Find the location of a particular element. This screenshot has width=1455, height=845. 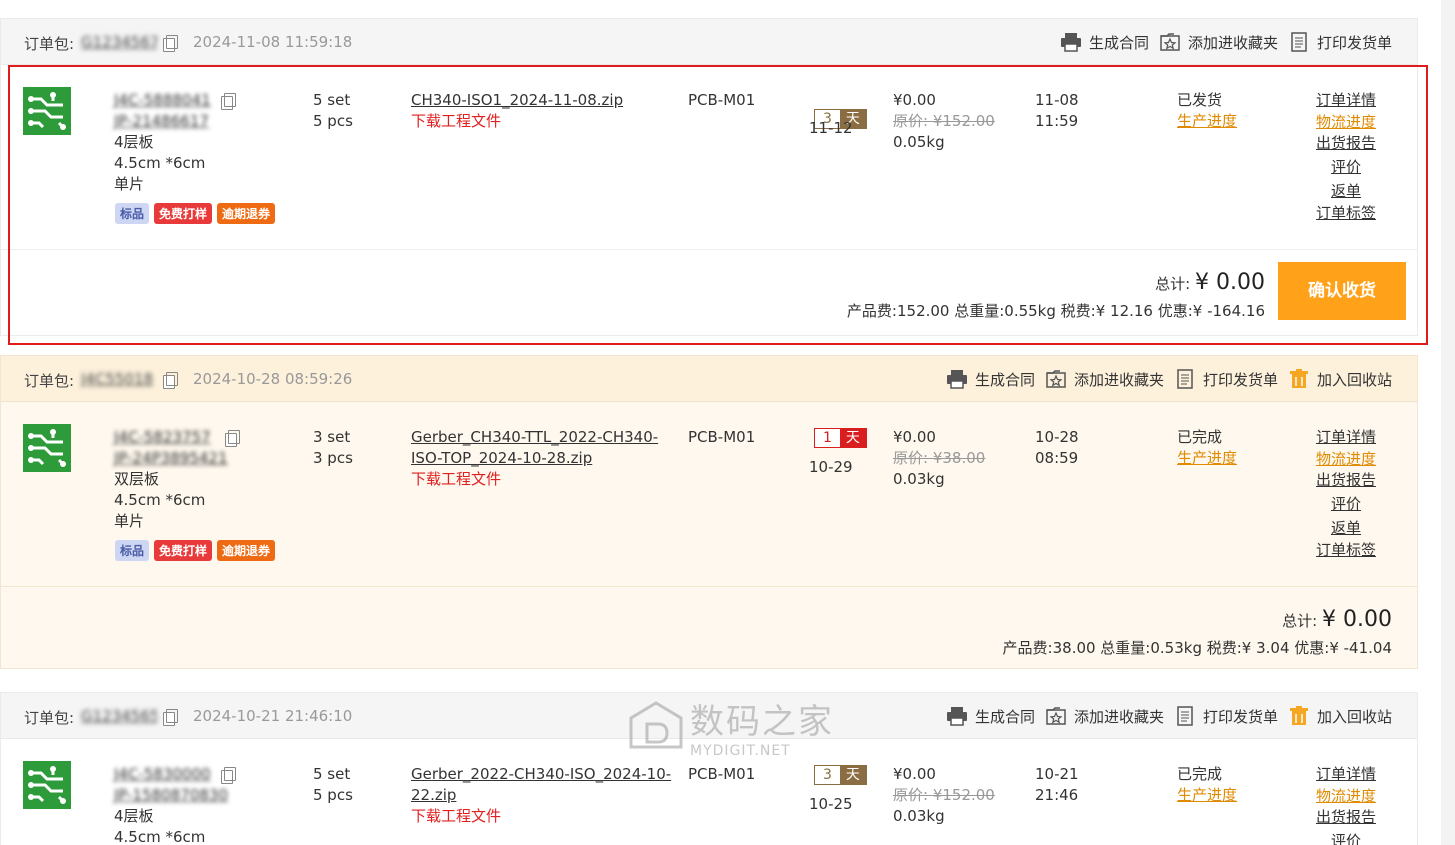

star-folder-icon is located at coordinates (1170, 42).